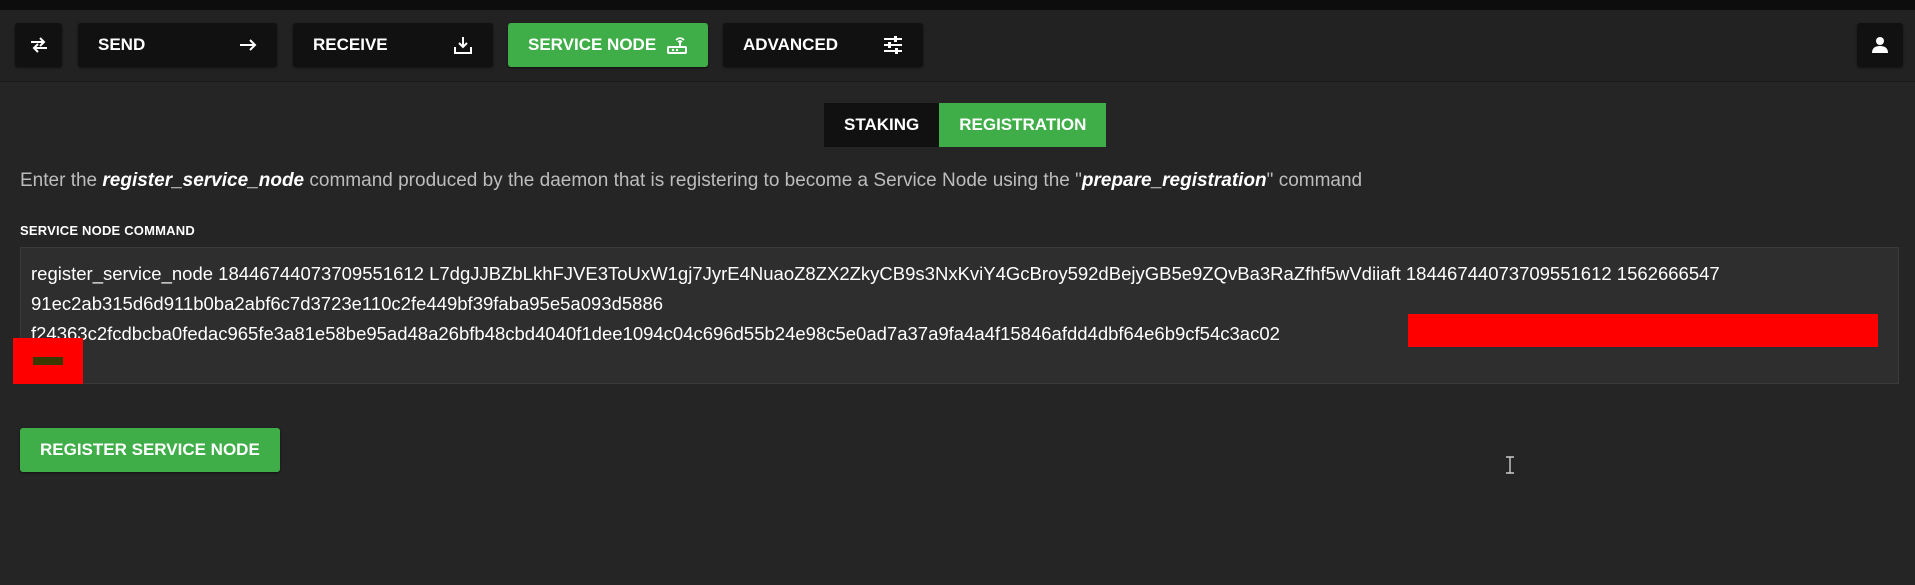 This screenshot has width=1915, height=585. Describe the element at coordinates (203, 180) in the screenshot. I see `register-command-name: register_service_node` at that location.